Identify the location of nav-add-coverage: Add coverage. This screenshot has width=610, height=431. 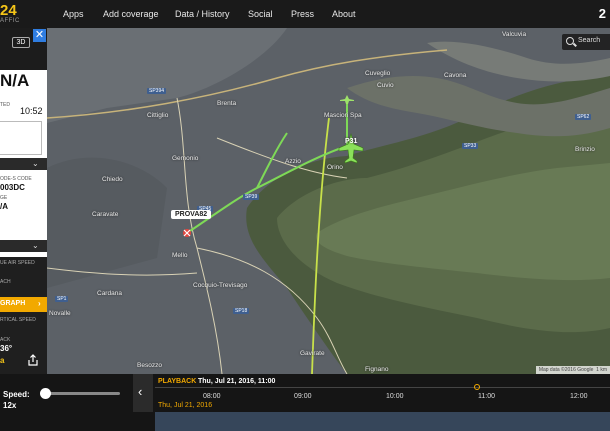
(131, 14).